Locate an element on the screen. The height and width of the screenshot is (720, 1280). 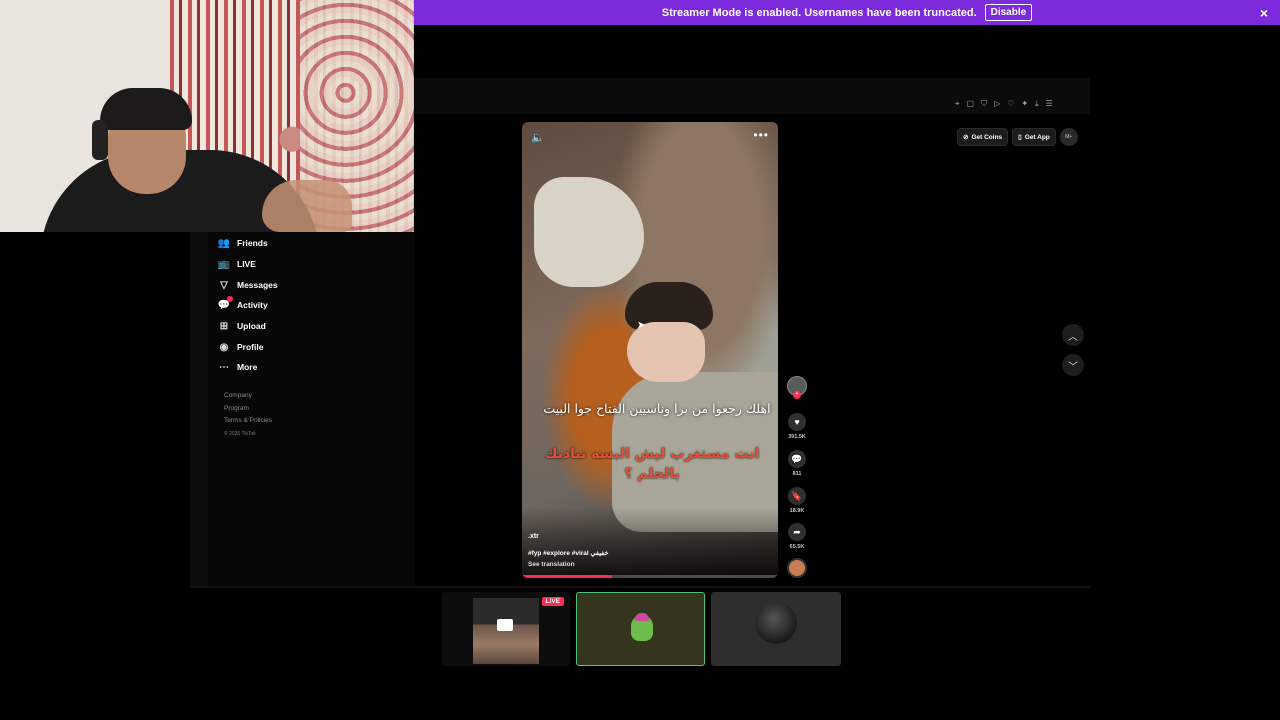
avatar: M+ is located at coordinates (1068, 137).